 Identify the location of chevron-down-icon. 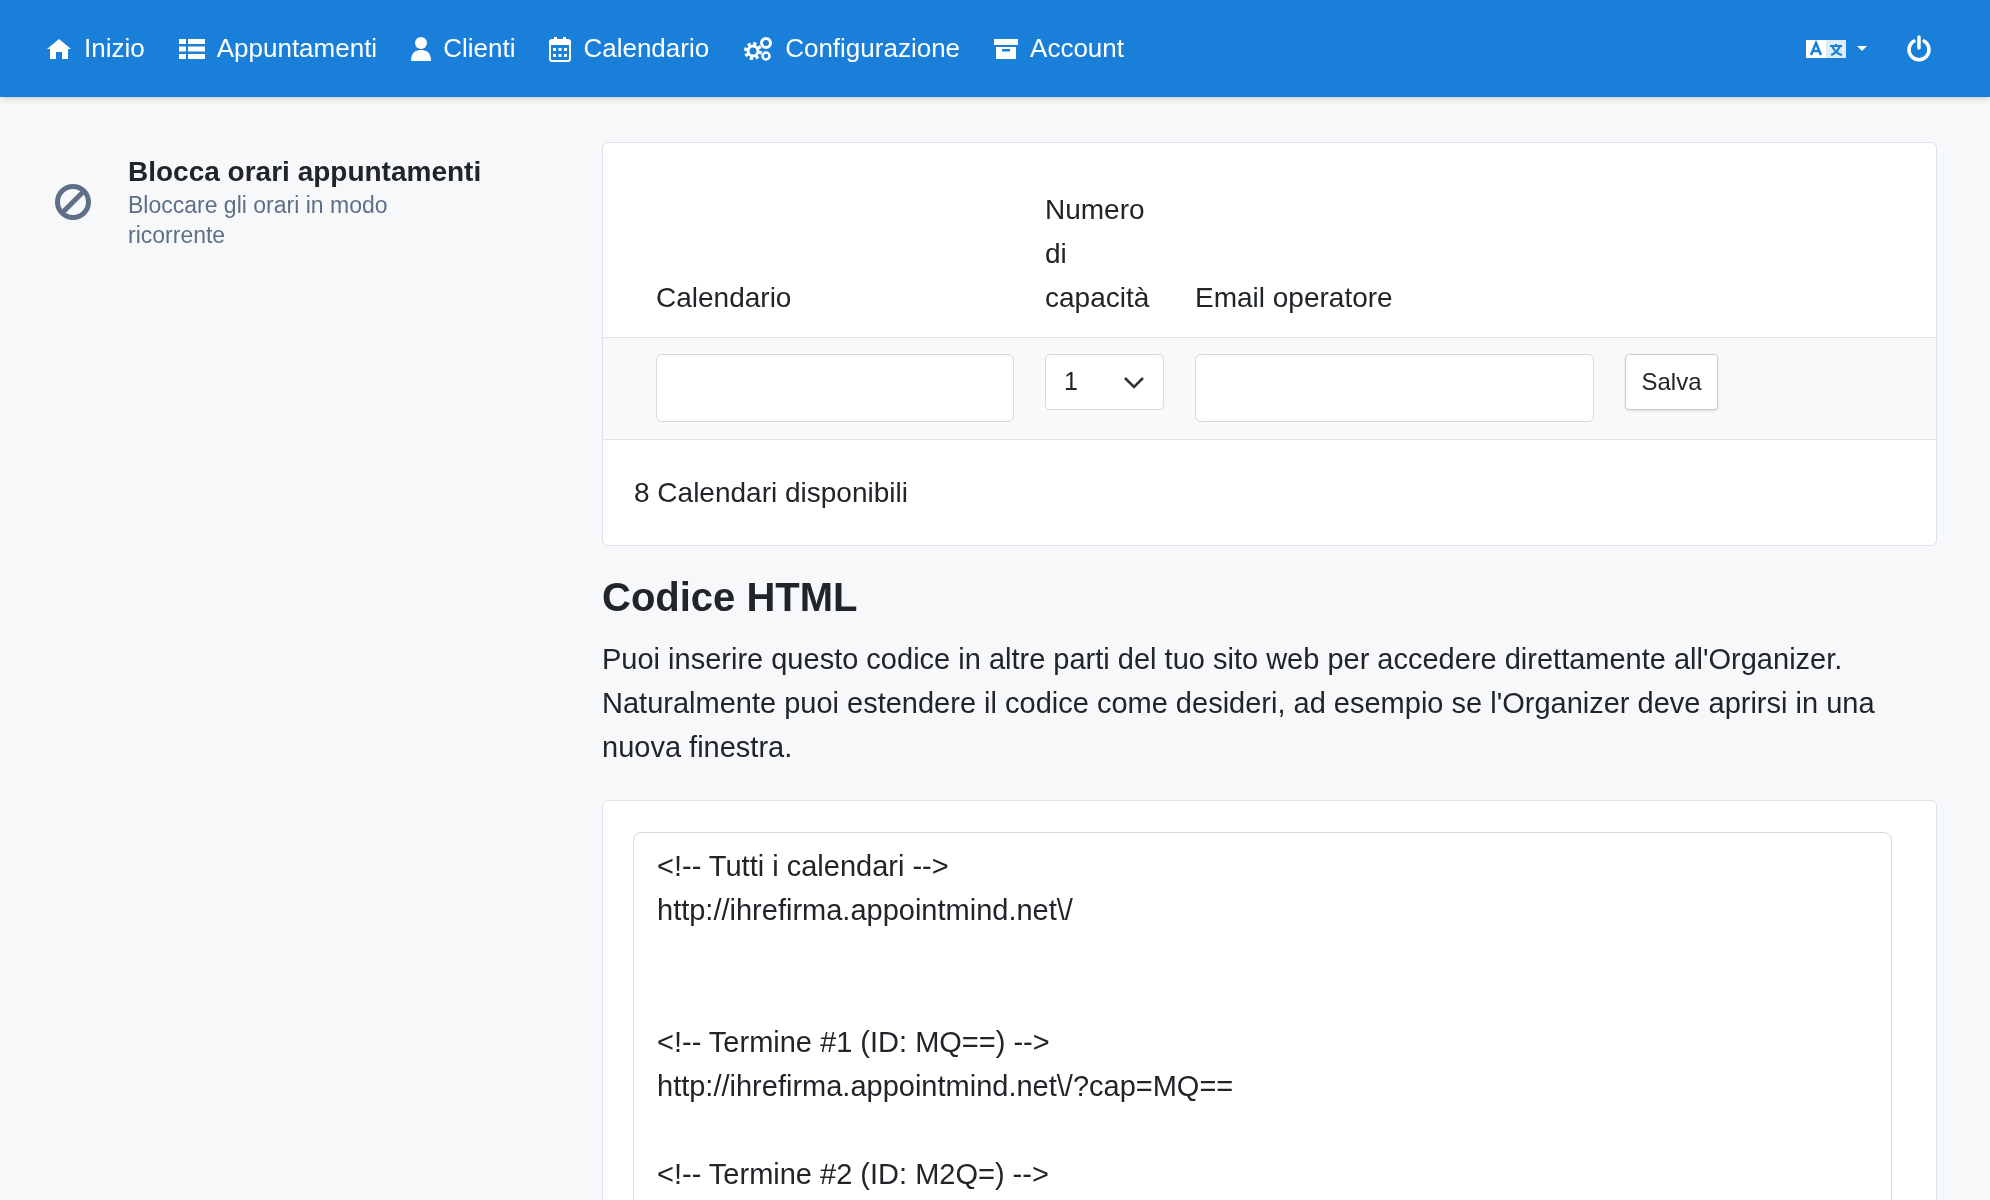
(1134, 382).